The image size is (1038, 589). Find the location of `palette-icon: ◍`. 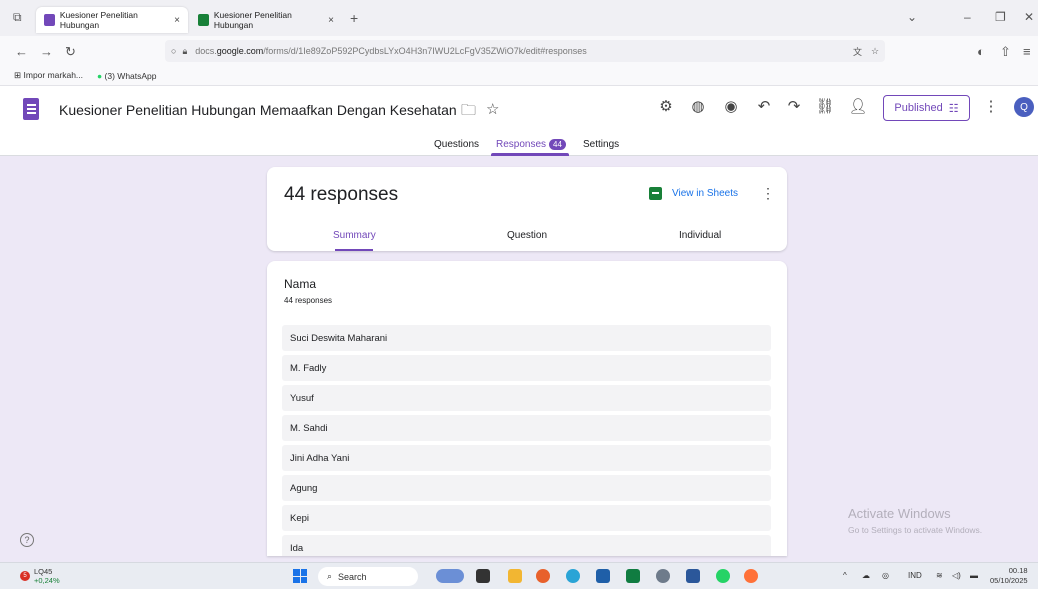

palette-icon: ◍ is located at coordinates (698, 106).